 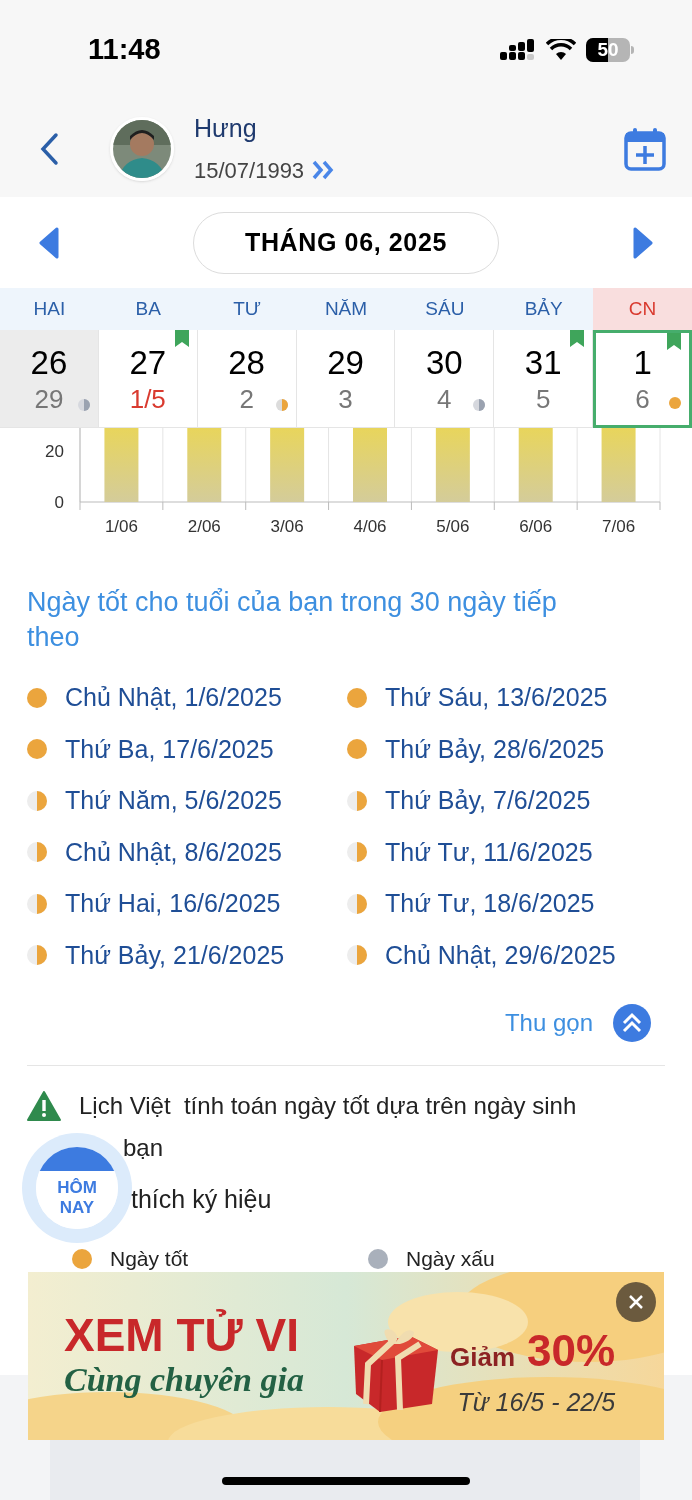 What do you see at coordinates (632, 1023) in the screenshot?
I see `collapse-icon` at bounding box center [632, 1023].